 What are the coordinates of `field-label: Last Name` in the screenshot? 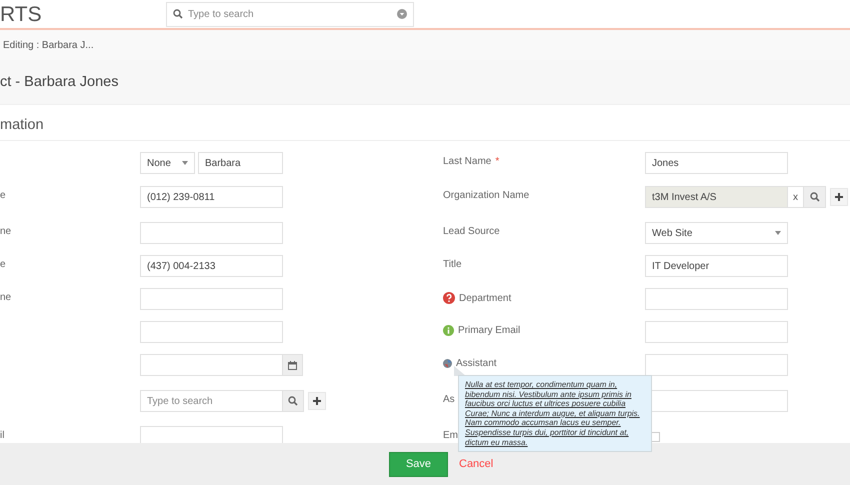 It's located at (467, 161).